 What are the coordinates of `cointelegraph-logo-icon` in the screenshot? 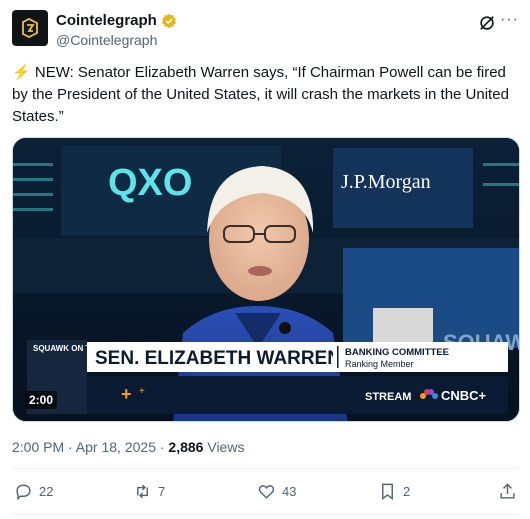 It's located at (30, 28).